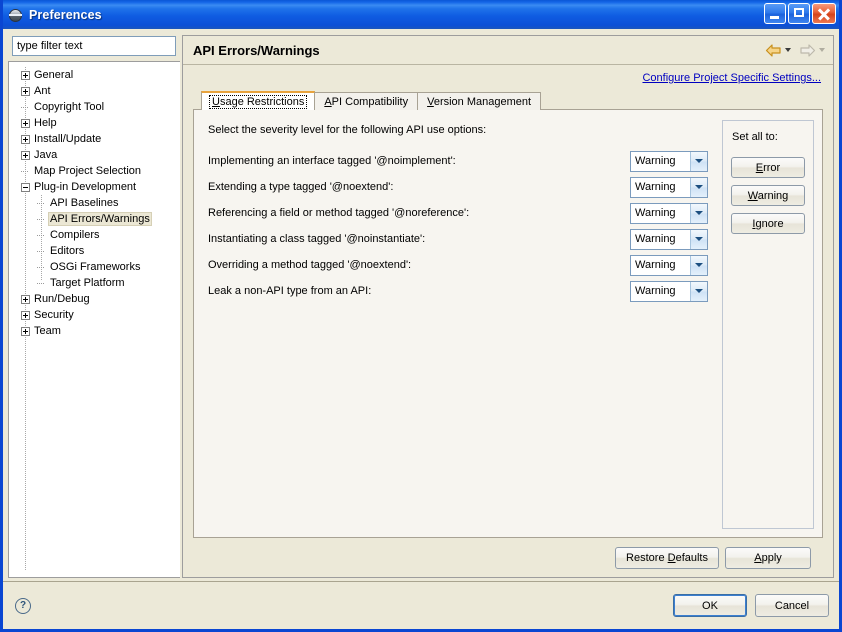 This screenshot has width=842, height=632. I want to click on sidebar-item-run-debug: Run/Debug, so click(94, 299).